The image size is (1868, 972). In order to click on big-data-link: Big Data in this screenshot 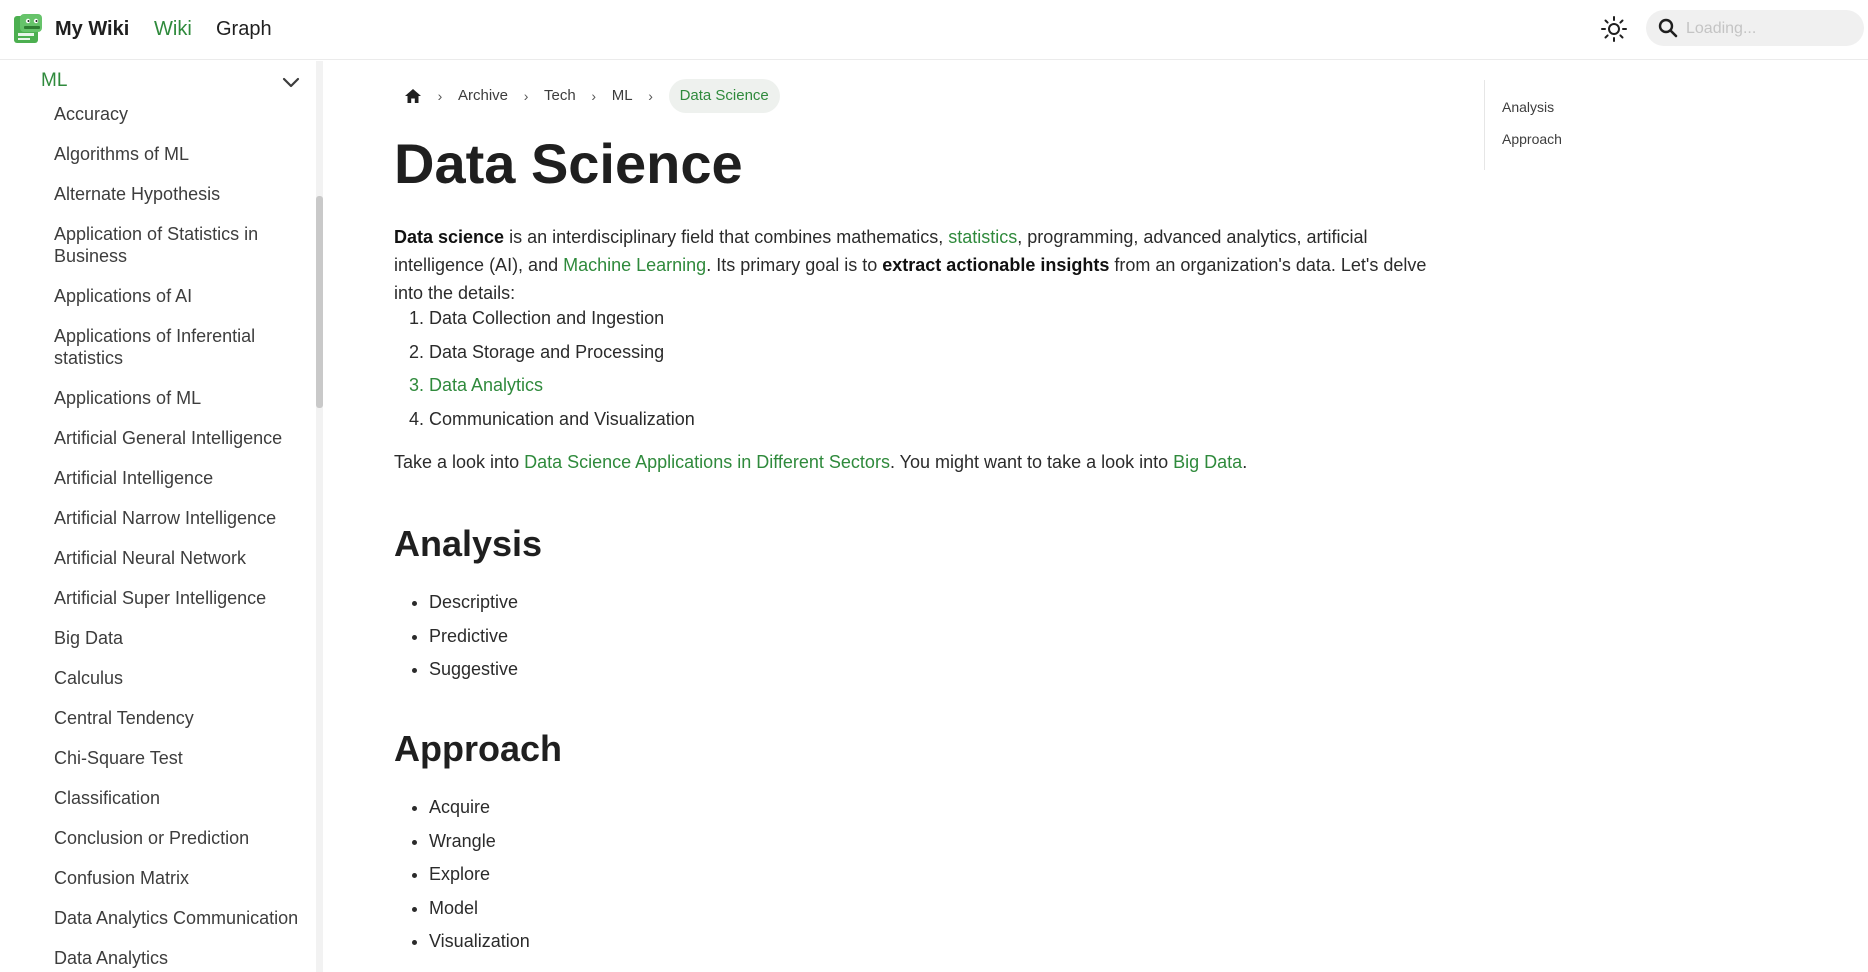, I will do `click(1207, 462)`.